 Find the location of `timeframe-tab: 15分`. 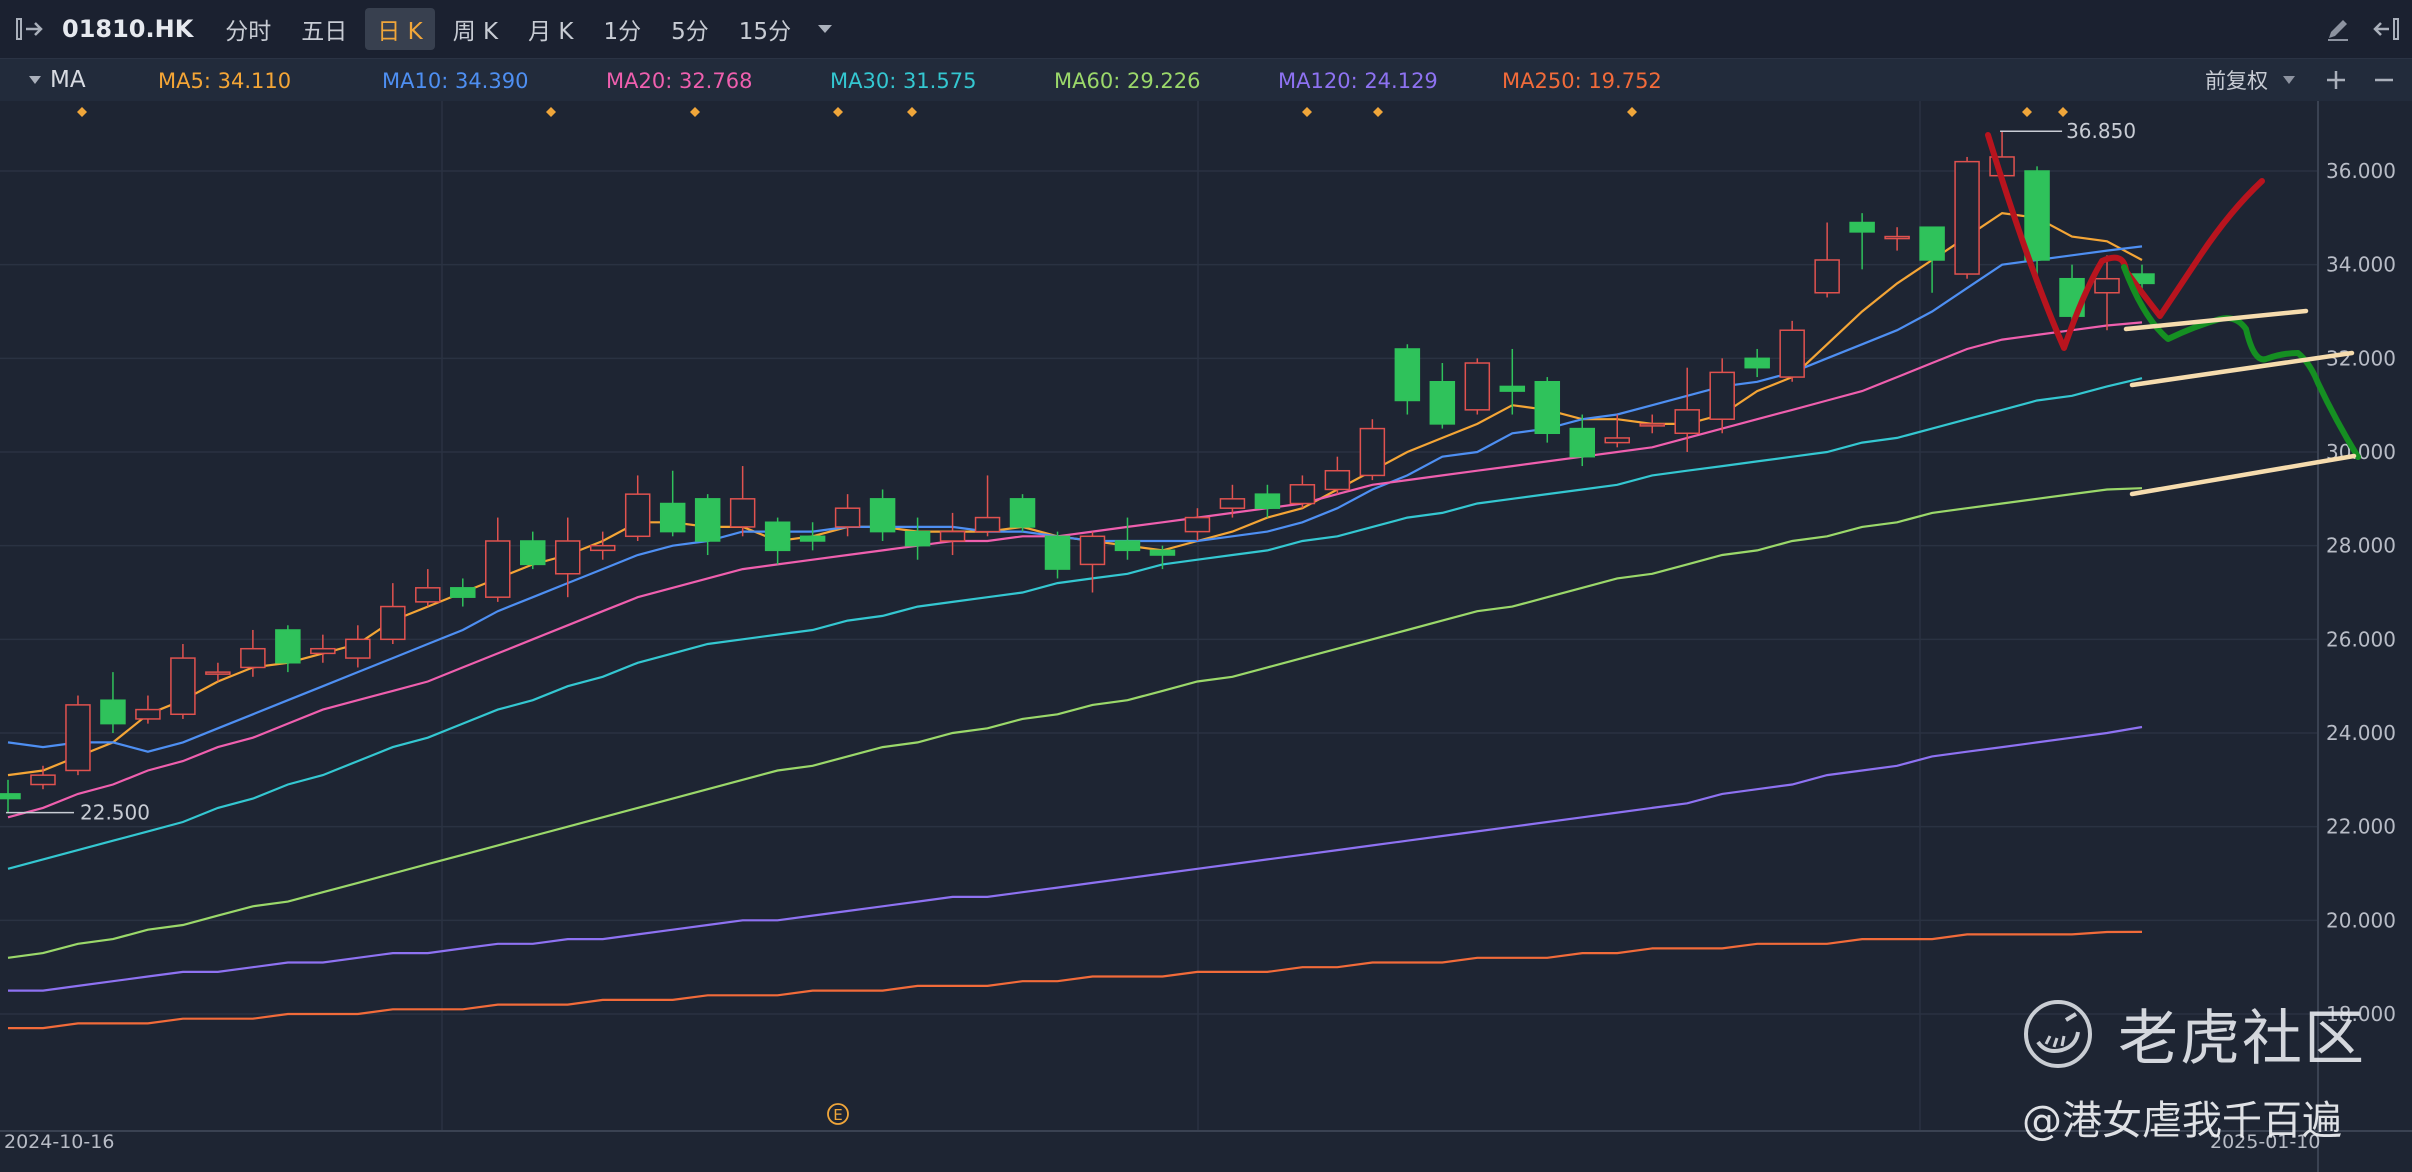

timeframe-tab: 15分 is located at coordinates (765, 29).